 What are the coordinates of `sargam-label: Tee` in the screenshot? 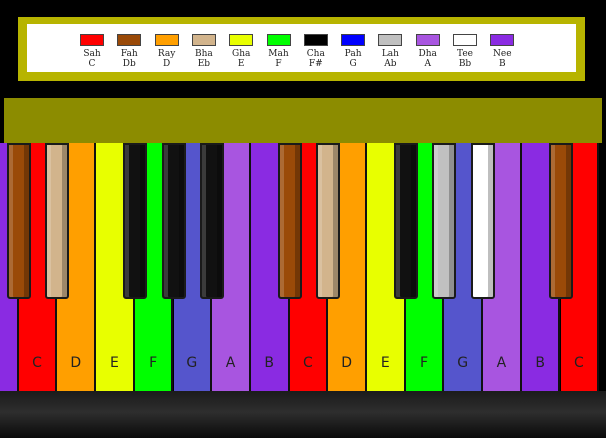 It's located at (465, 54).